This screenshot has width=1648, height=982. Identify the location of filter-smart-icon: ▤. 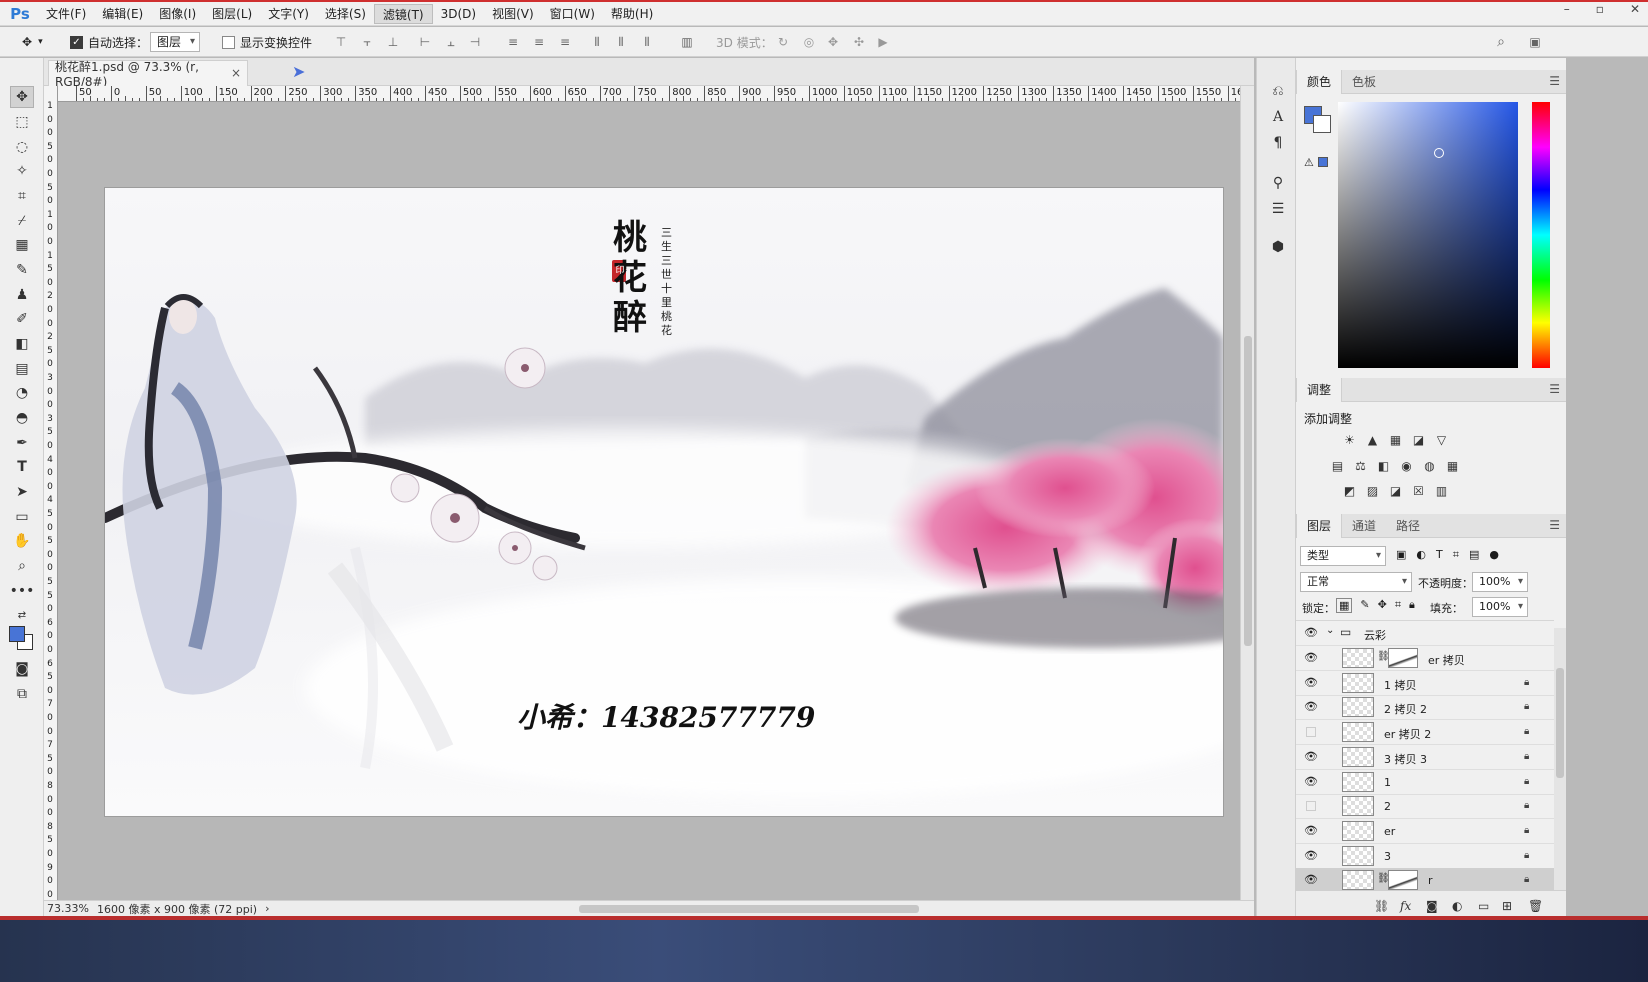
(1474, 555).